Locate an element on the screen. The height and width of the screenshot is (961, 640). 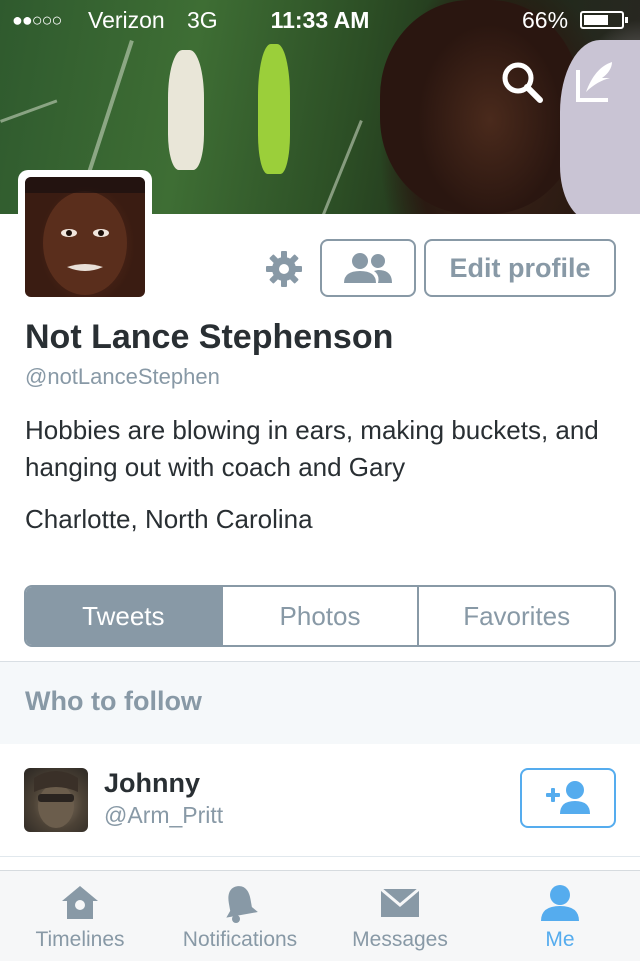
follow-button is located at coordinates (568, 798).